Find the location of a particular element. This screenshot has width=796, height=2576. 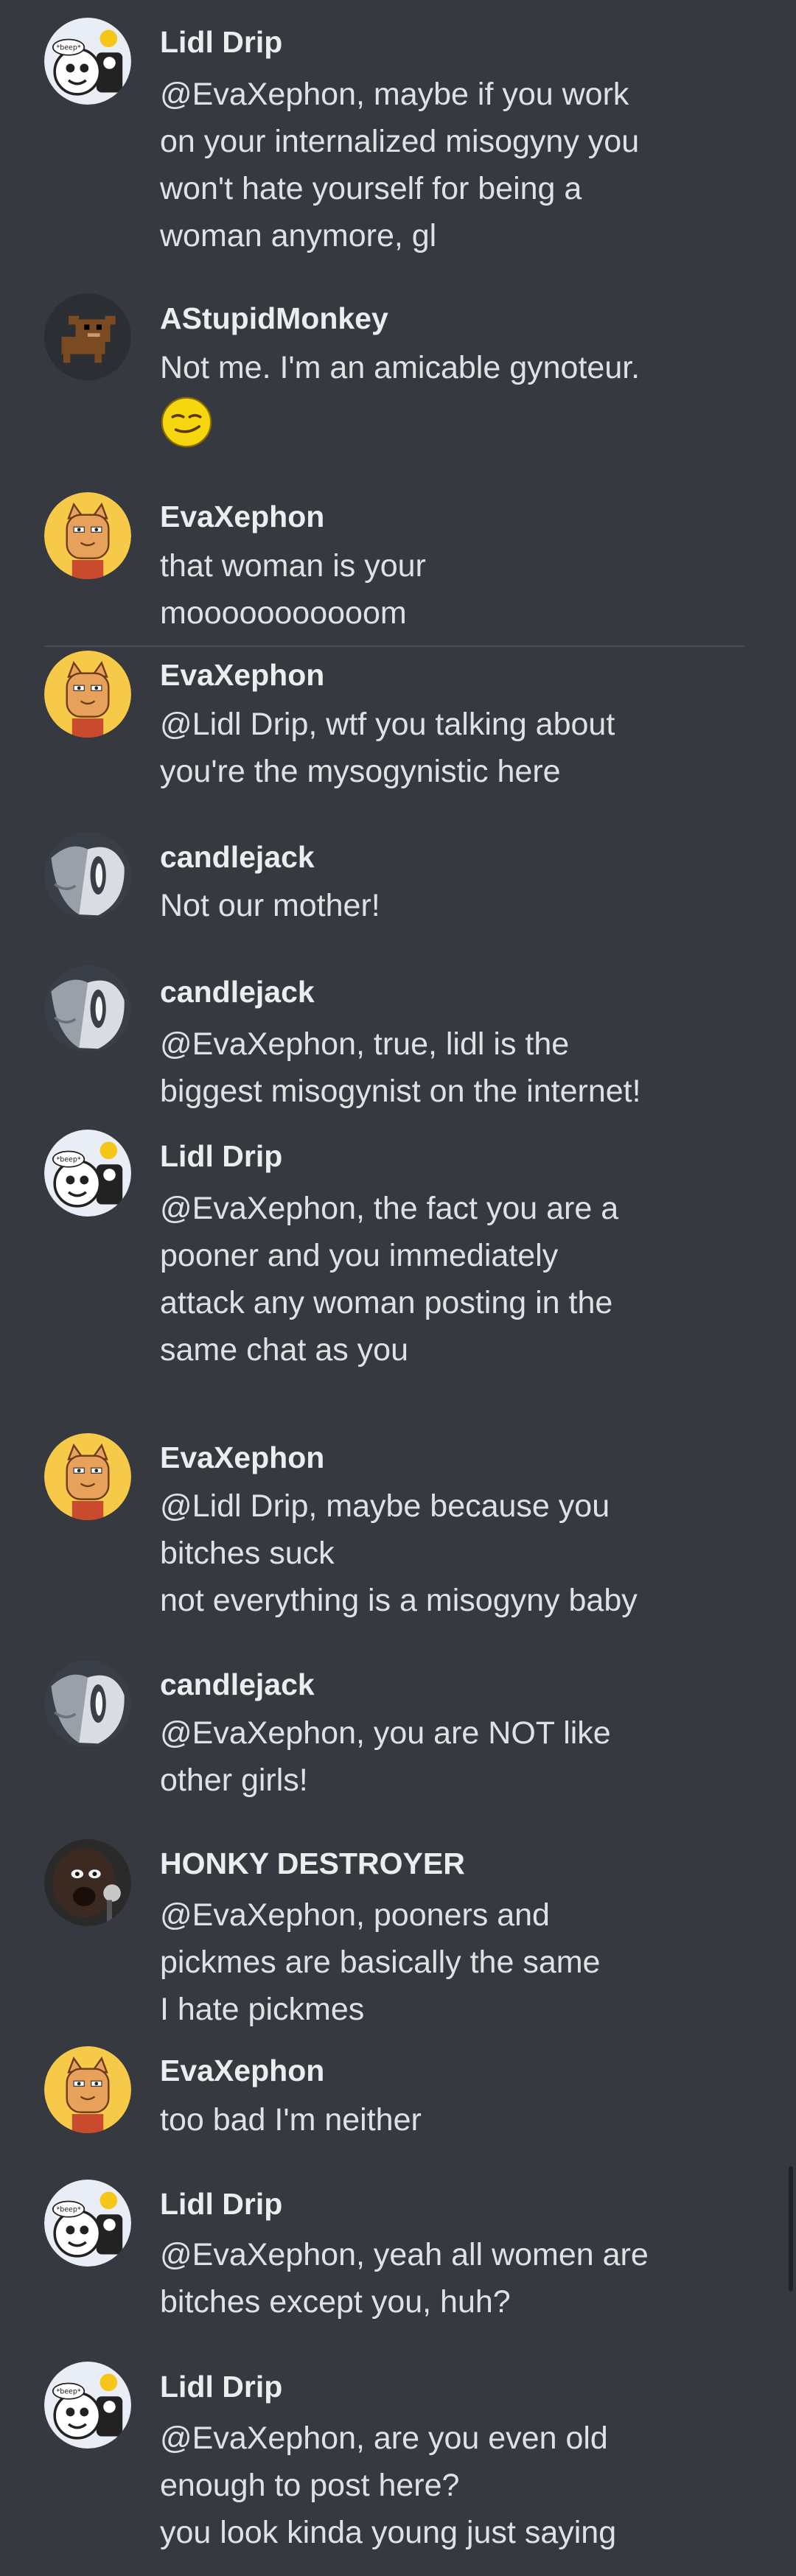

message-text-line: enough to post here? is located at coordinates (310, 2485).